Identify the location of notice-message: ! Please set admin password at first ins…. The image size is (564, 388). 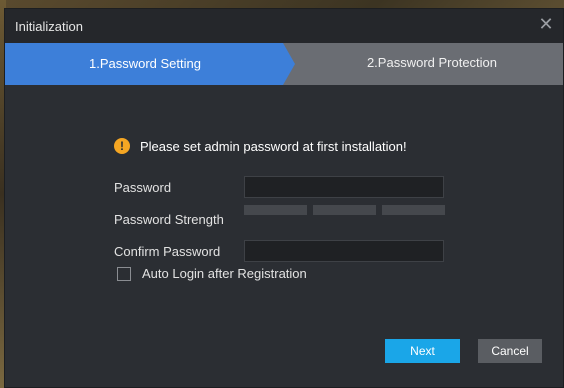
(260, 146).